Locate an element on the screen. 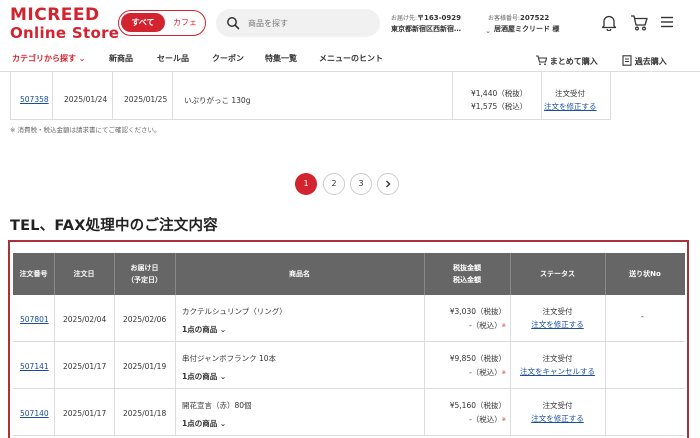 The image size is (700, 438). product-name: 開花宣言（赤）80個 is located at coordinates (217, 405).